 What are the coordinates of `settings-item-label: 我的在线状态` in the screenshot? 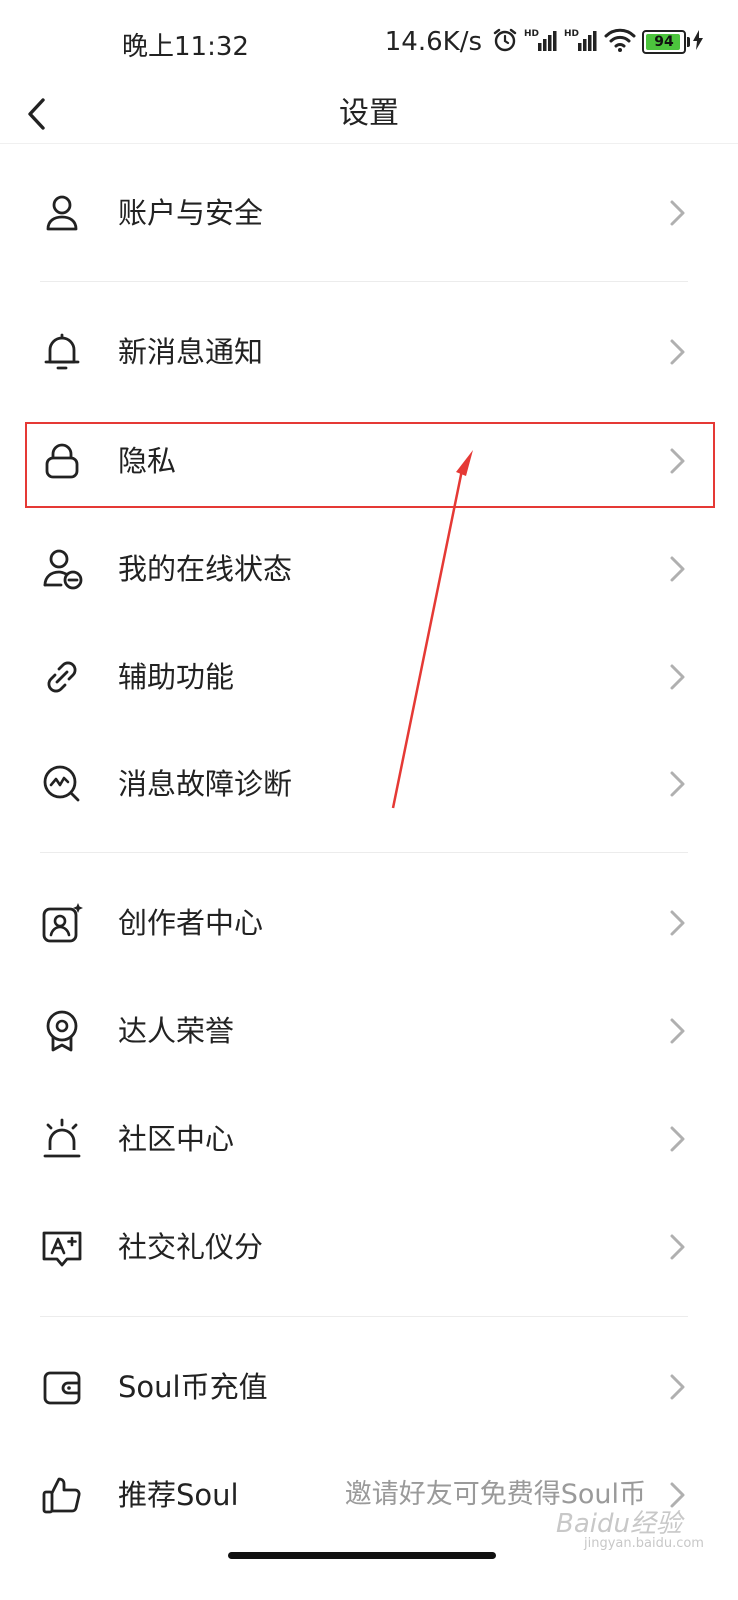 It's located at (205, 569).